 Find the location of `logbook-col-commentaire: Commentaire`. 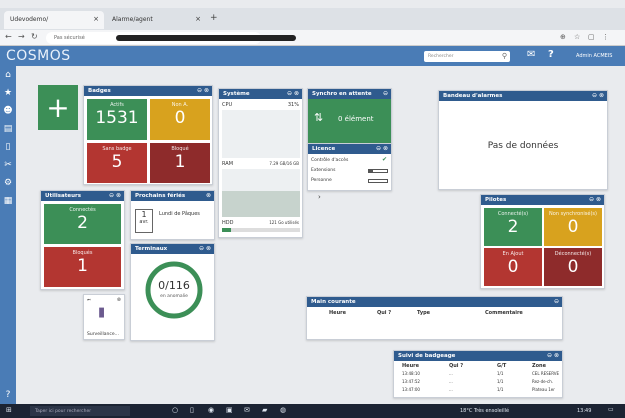

logbook-col-commentaire: Commentaire is located at coordinates (504, 313).